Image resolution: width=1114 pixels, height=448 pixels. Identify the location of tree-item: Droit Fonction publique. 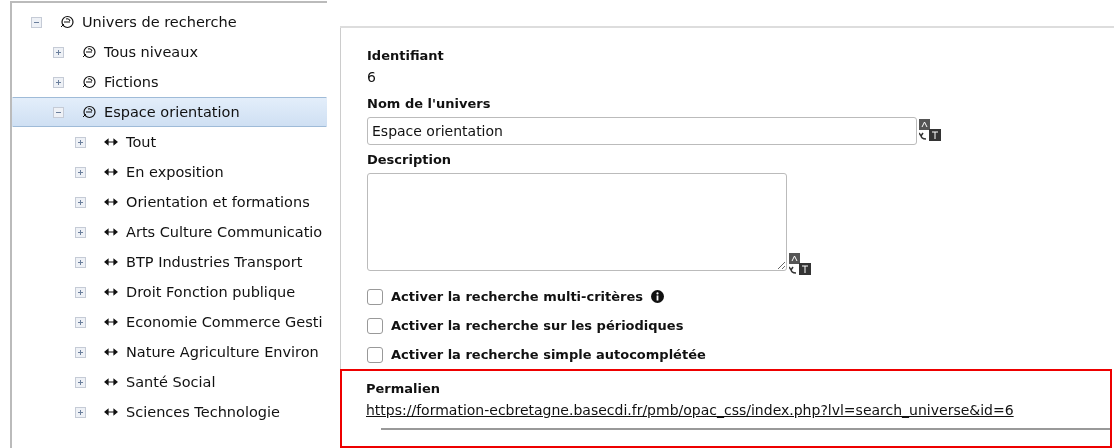
(169, 292).